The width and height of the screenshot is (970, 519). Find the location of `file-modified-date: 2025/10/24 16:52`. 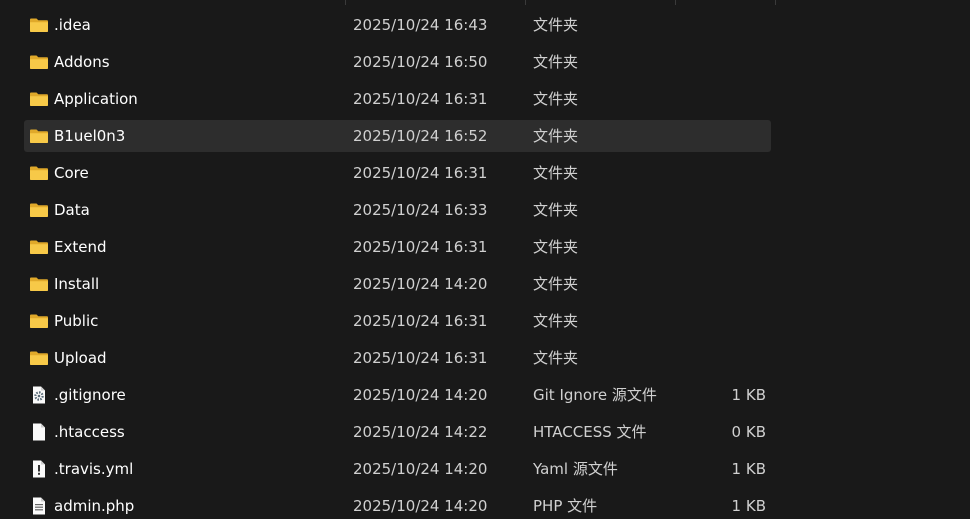

file-modified-date: 2025/10/24 16:52 is located at coordinates (420, 136).